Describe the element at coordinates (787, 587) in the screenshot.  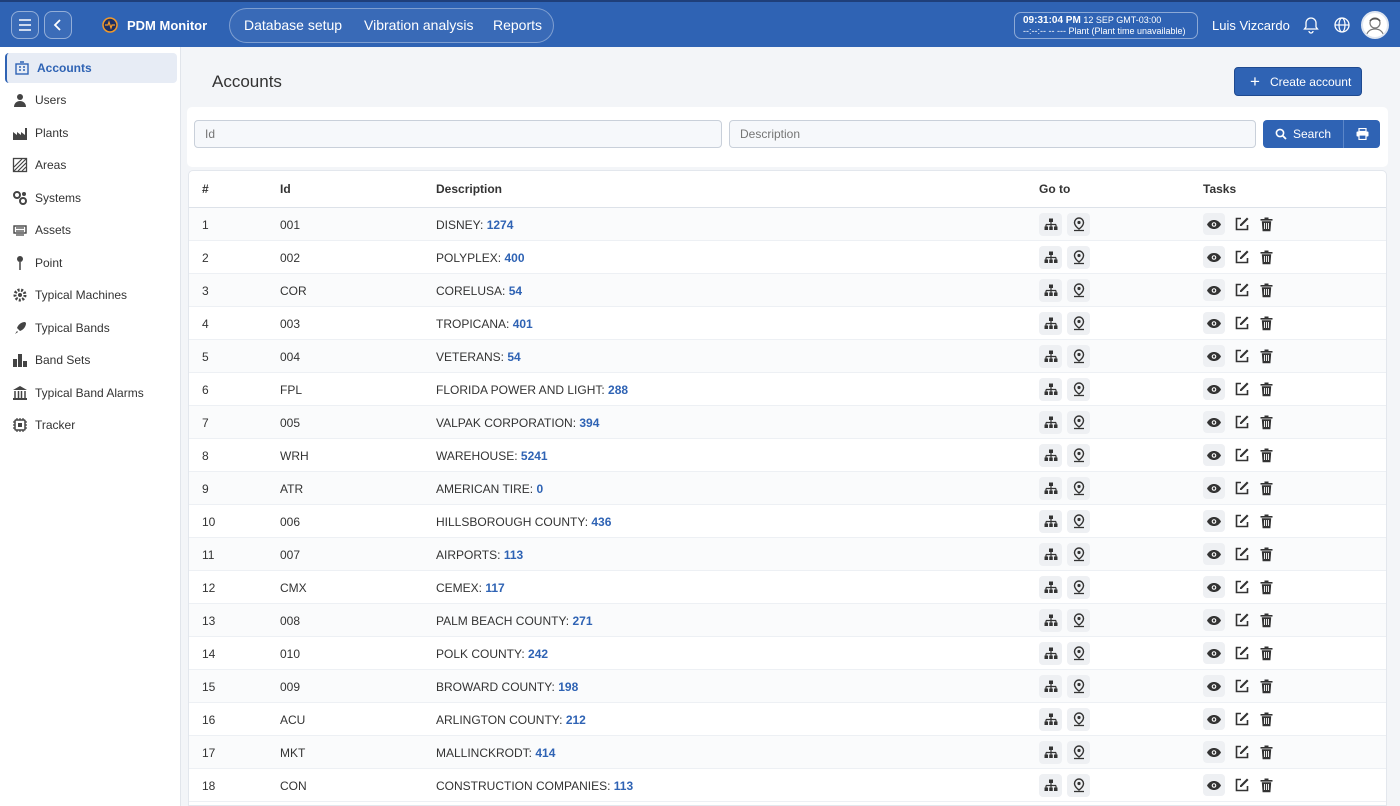
I see `table-row: 12 CMX CEMEX: 117` at that location.